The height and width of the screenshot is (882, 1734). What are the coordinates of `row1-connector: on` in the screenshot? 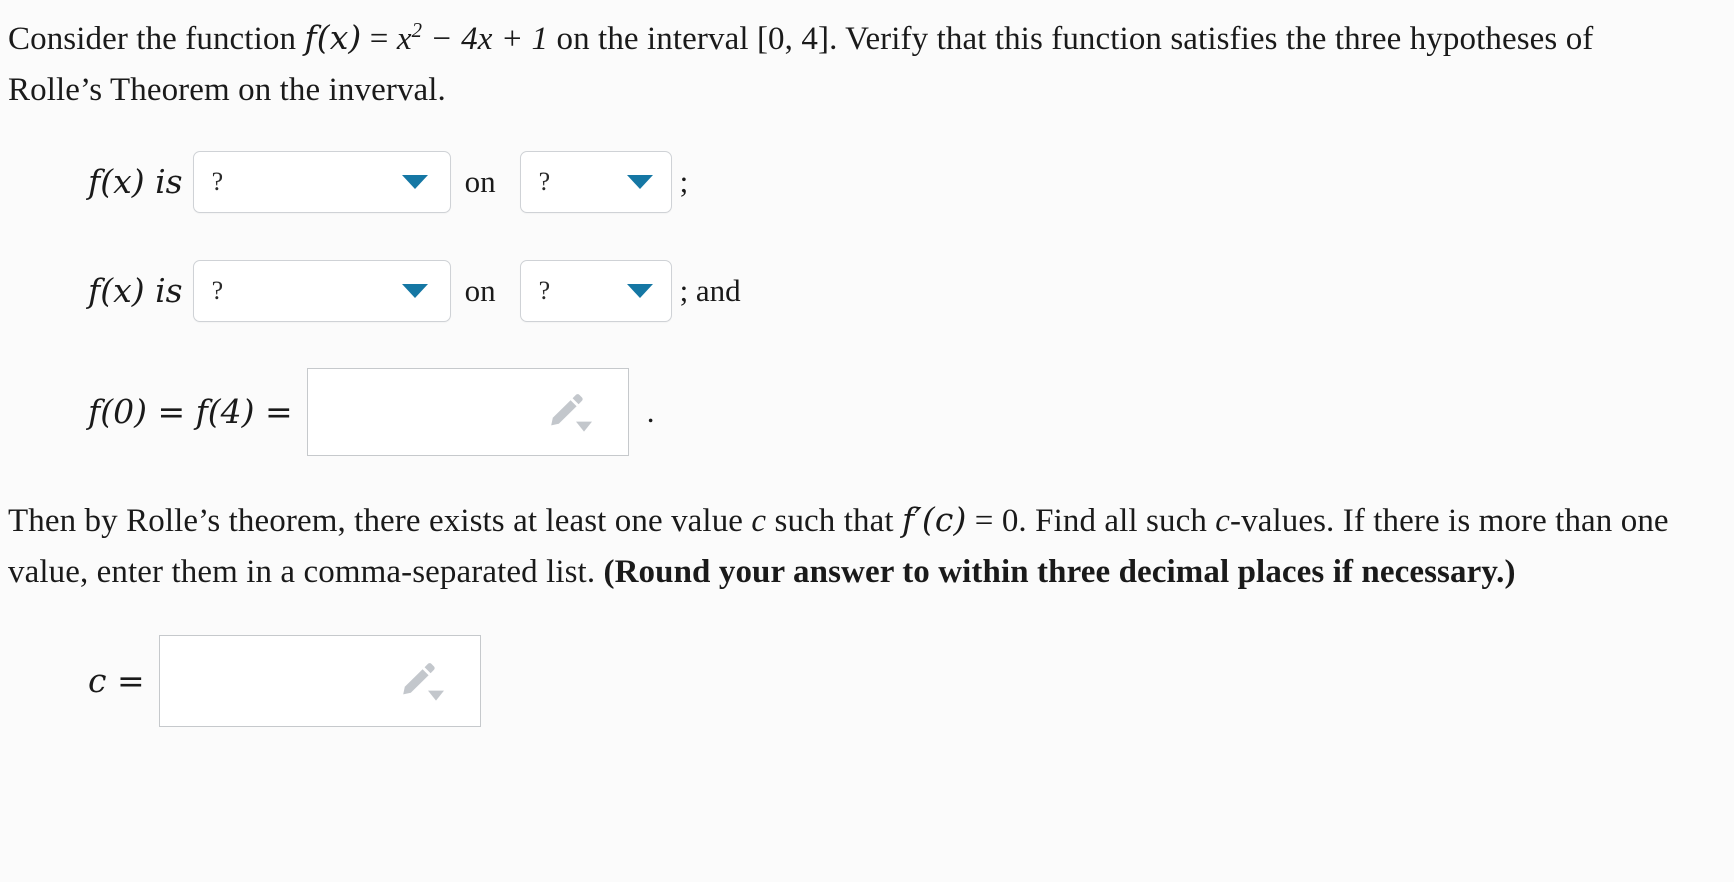 It's located at (480, 181).